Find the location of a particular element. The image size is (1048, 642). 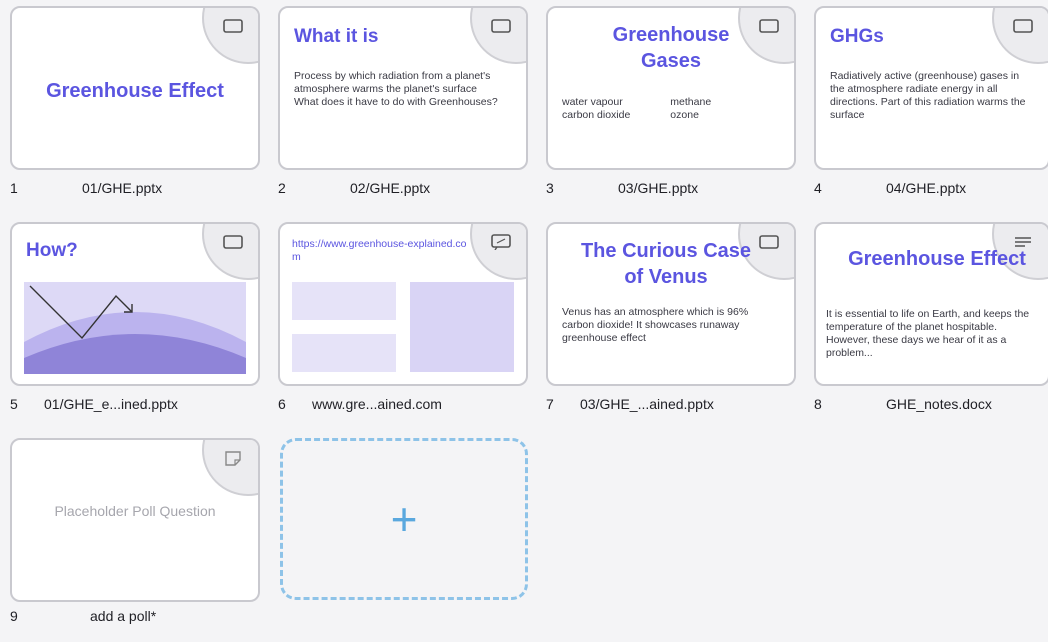

slide-title: How? is located at coordinates (52, 250).